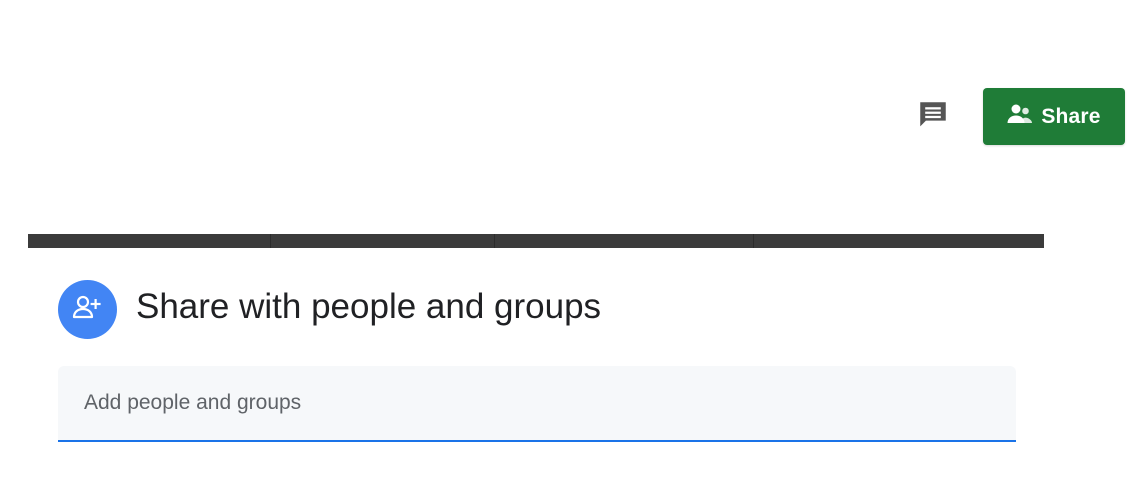  I want to click on add-person-icon, so click(88, 309).